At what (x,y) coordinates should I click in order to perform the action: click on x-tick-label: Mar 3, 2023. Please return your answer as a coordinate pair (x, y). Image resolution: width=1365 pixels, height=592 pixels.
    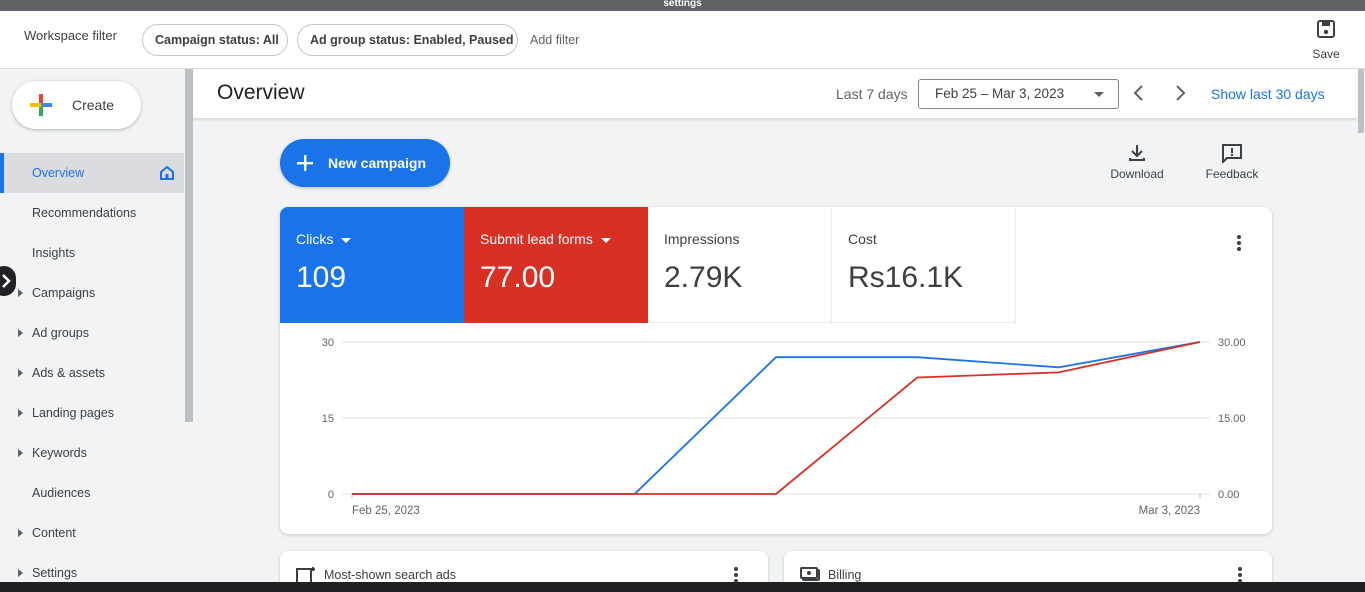
    Looking at the image, I should click on (1169, 511).